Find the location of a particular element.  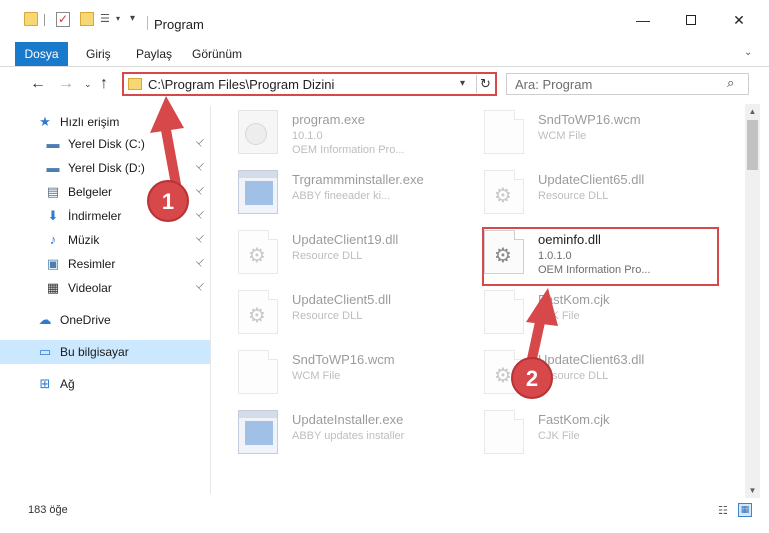

sidebar-item: ▦ Videolar ⊥ is located at coordinates (105, 288).